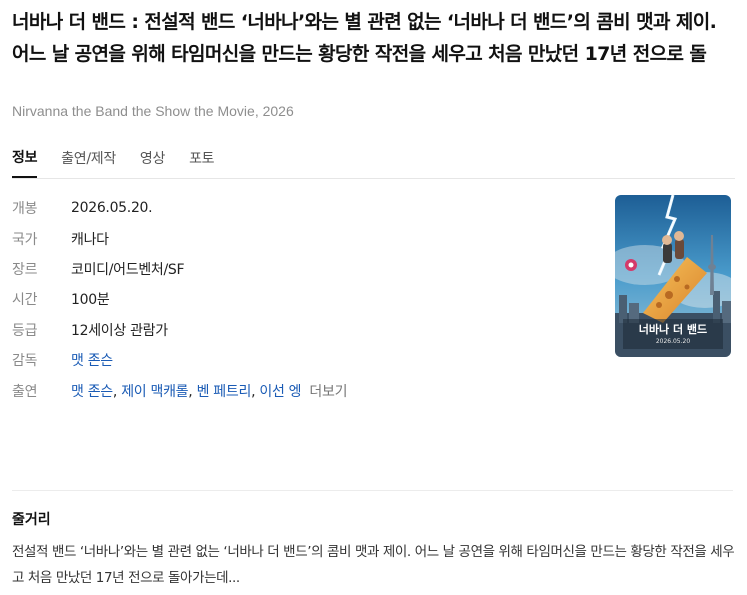  I want to click on info-label: 장르, so click(25, 269).